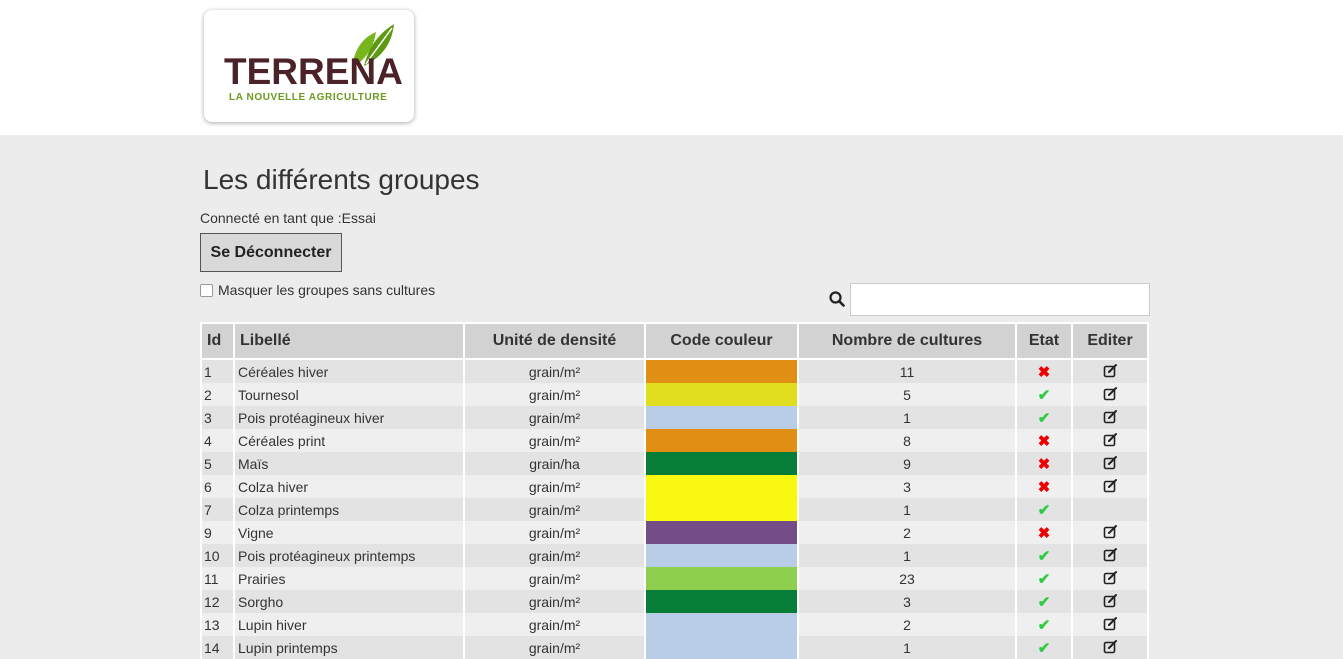  What do you see at coordinates (908, 341) in the screenshot?
I see `column-header-culture-count: Nombre de cultures` at bounding box center [908, 341].